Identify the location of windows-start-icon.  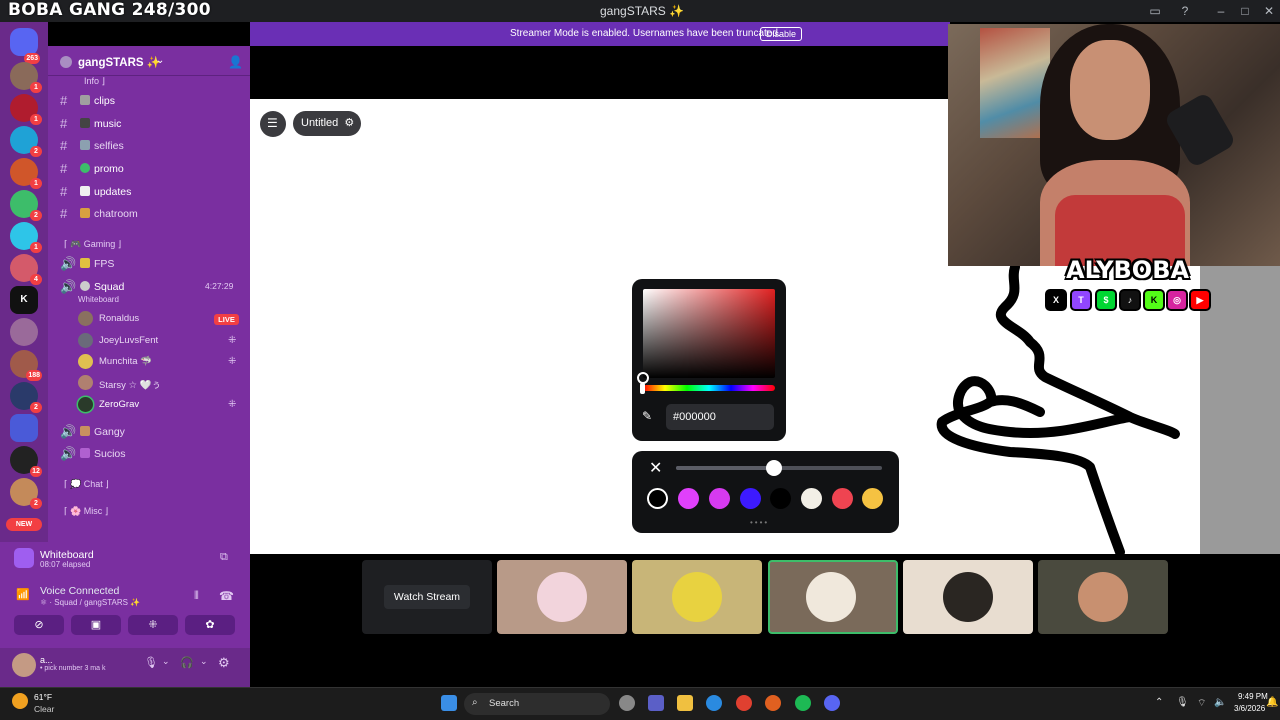
(449, 703).